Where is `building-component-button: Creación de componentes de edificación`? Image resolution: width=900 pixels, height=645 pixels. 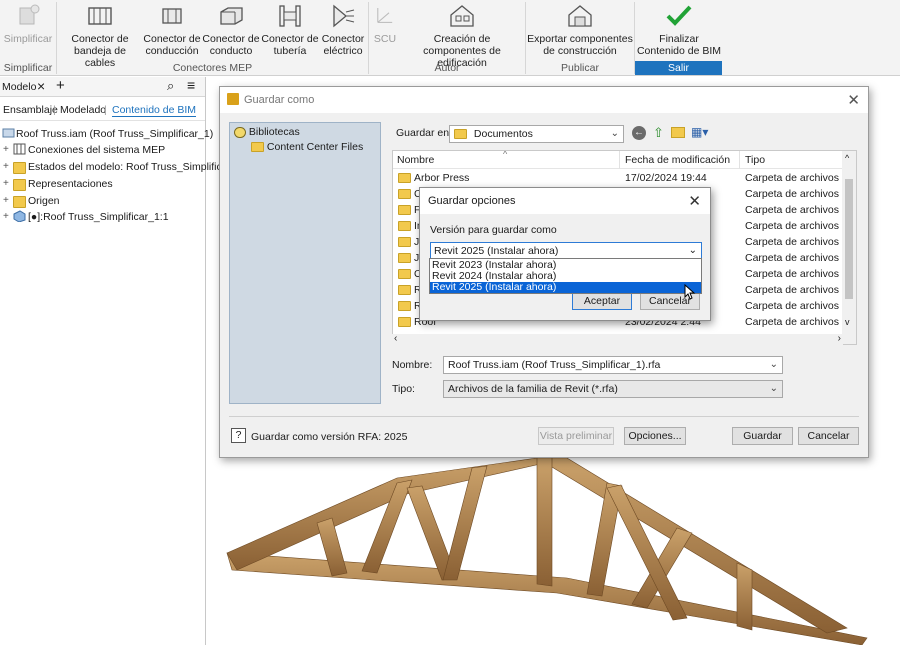
building-component-button: Creación de componentes de edificación is located at coordinates (462, 35).